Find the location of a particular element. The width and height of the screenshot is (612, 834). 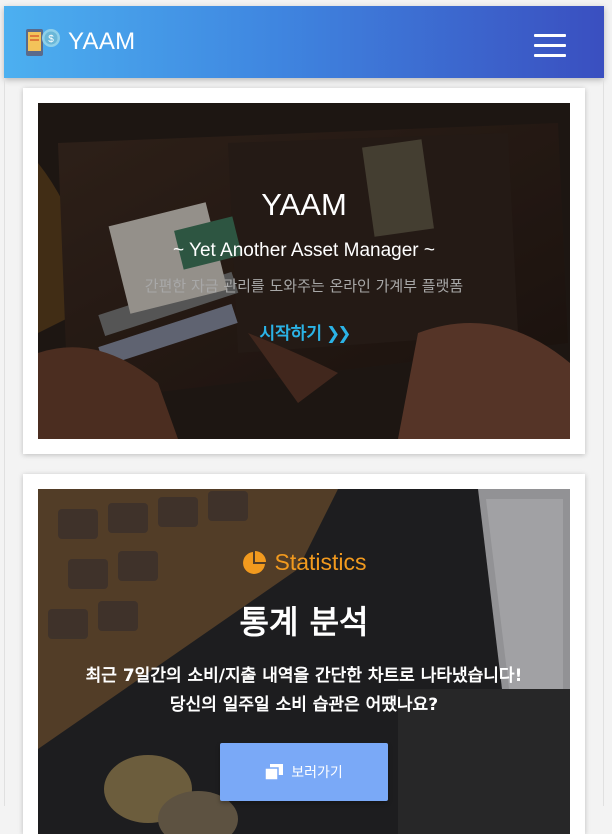

top-navbar: $ YAAM is located at coordinates (304, 42).